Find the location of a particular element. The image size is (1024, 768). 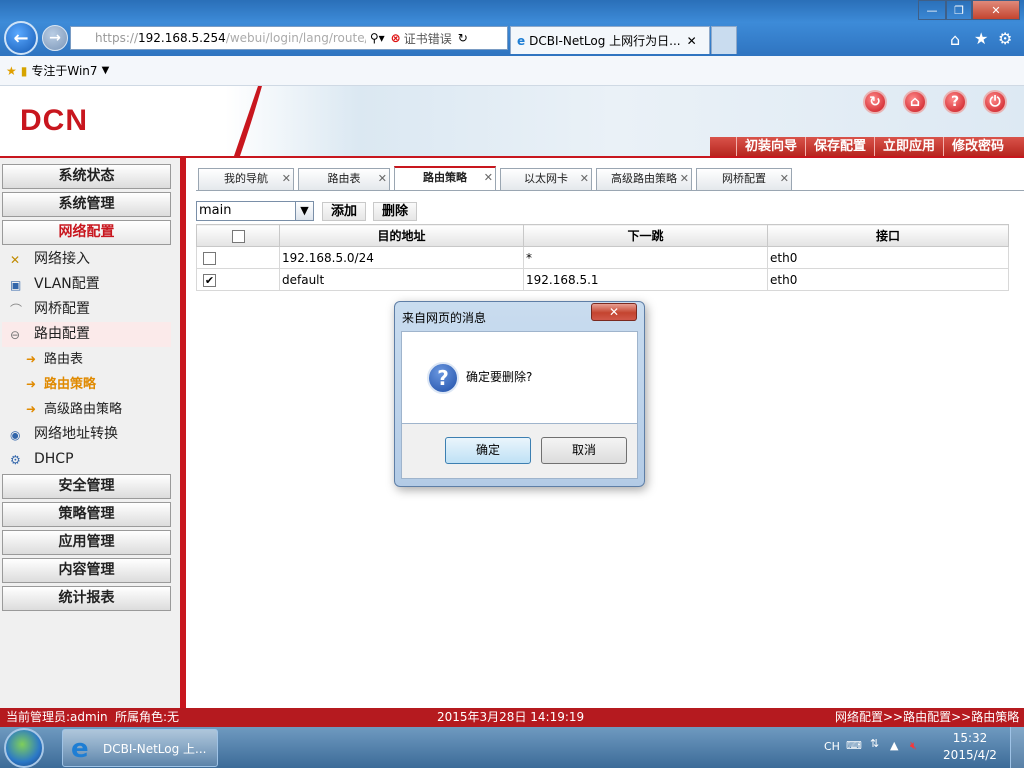

setup-wizard-button: 初装向导 is located at coordinates (770, 147).